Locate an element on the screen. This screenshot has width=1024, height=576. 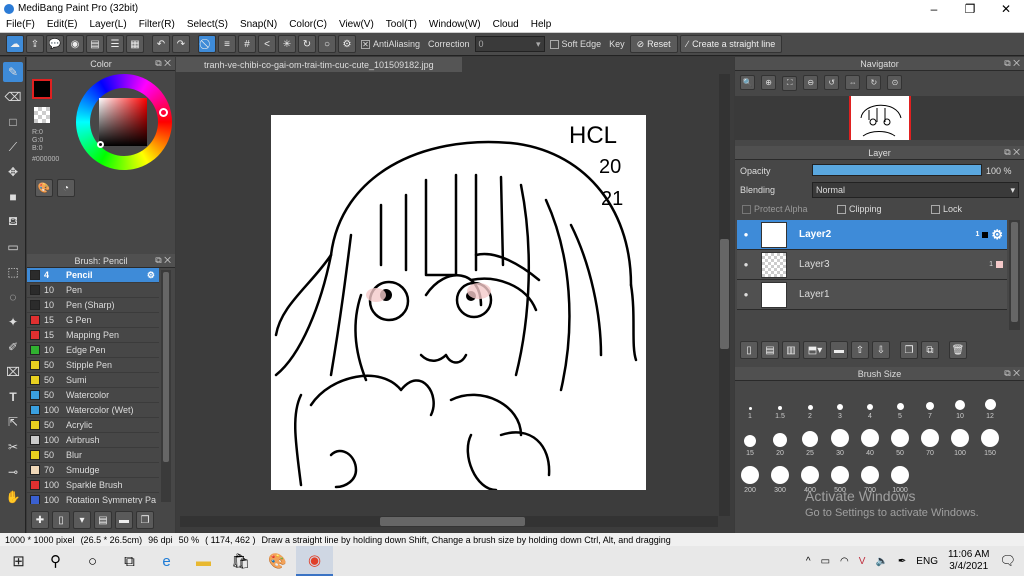
brush-tool-icon: ✎ is located at coordinates (13, 72).